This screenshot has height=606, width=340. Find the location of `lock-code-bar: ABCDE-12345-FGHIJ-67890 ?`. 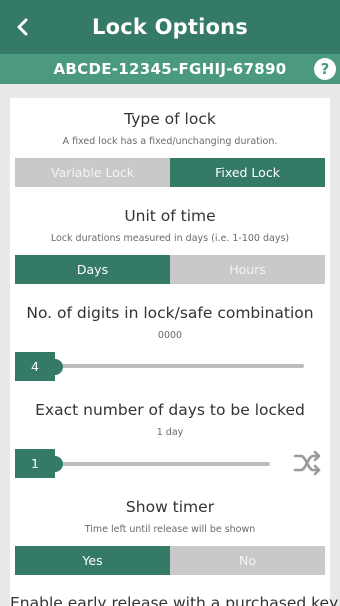

lock-code-bar: ABCDE-12345-FGHIJ-67890 ? is located at coordinates (170, 69).